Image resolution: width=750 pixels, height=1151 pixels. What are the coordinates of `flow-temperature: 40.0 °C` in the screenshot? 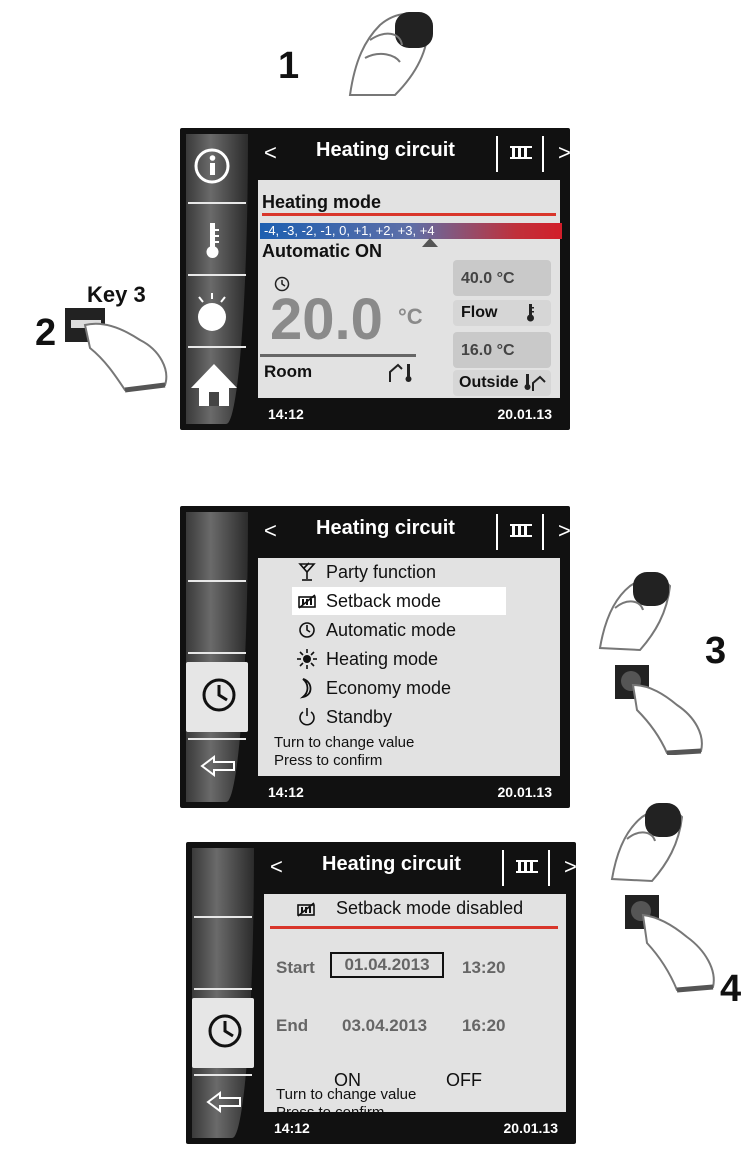 It's located at (488, 278).